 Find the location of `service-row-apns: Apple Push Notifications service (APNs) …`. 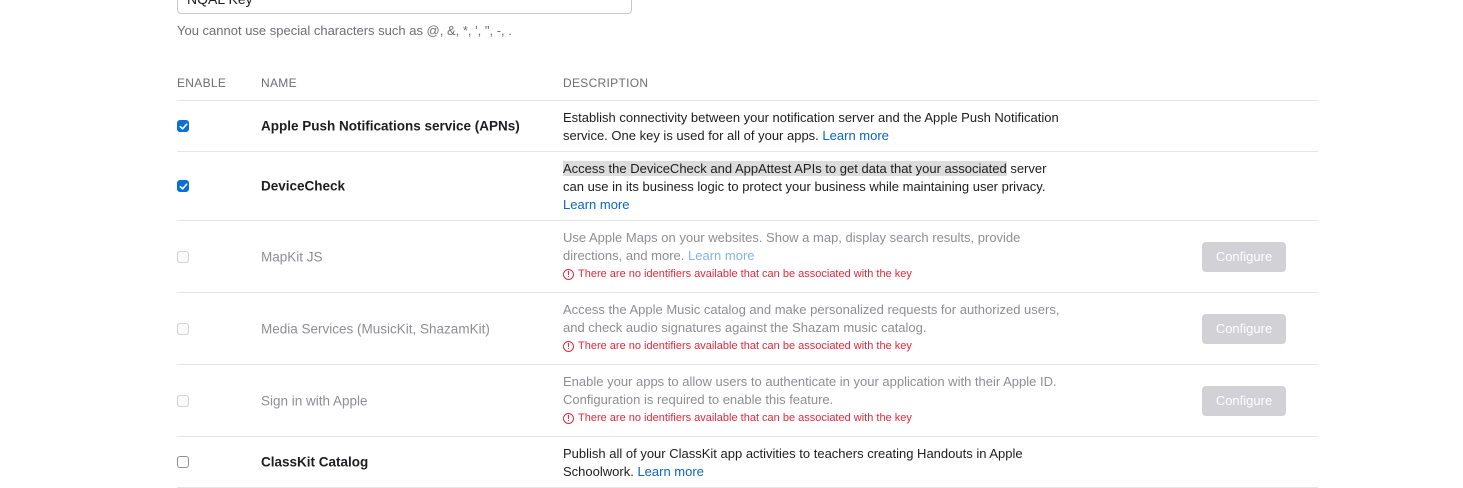

service-row-apns: Apple Push Notifications service (APNs) … is located at coordinates (747, 126).